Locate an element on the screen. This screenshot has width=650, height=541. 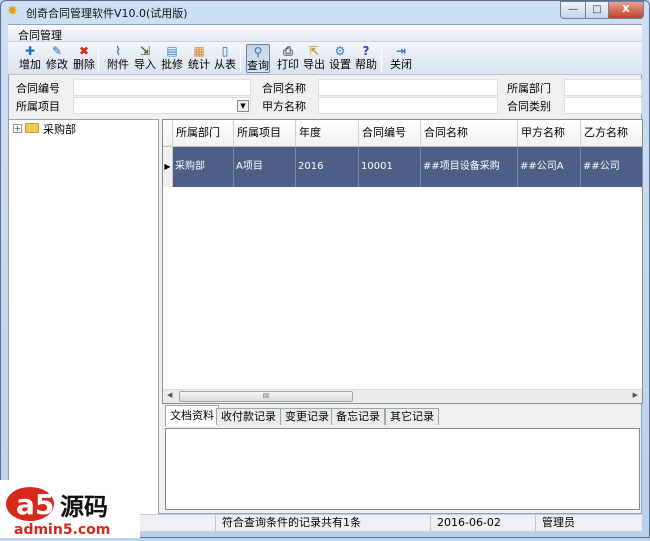
toolbar-button-label: 从表 is located at coordinates (225, 64).